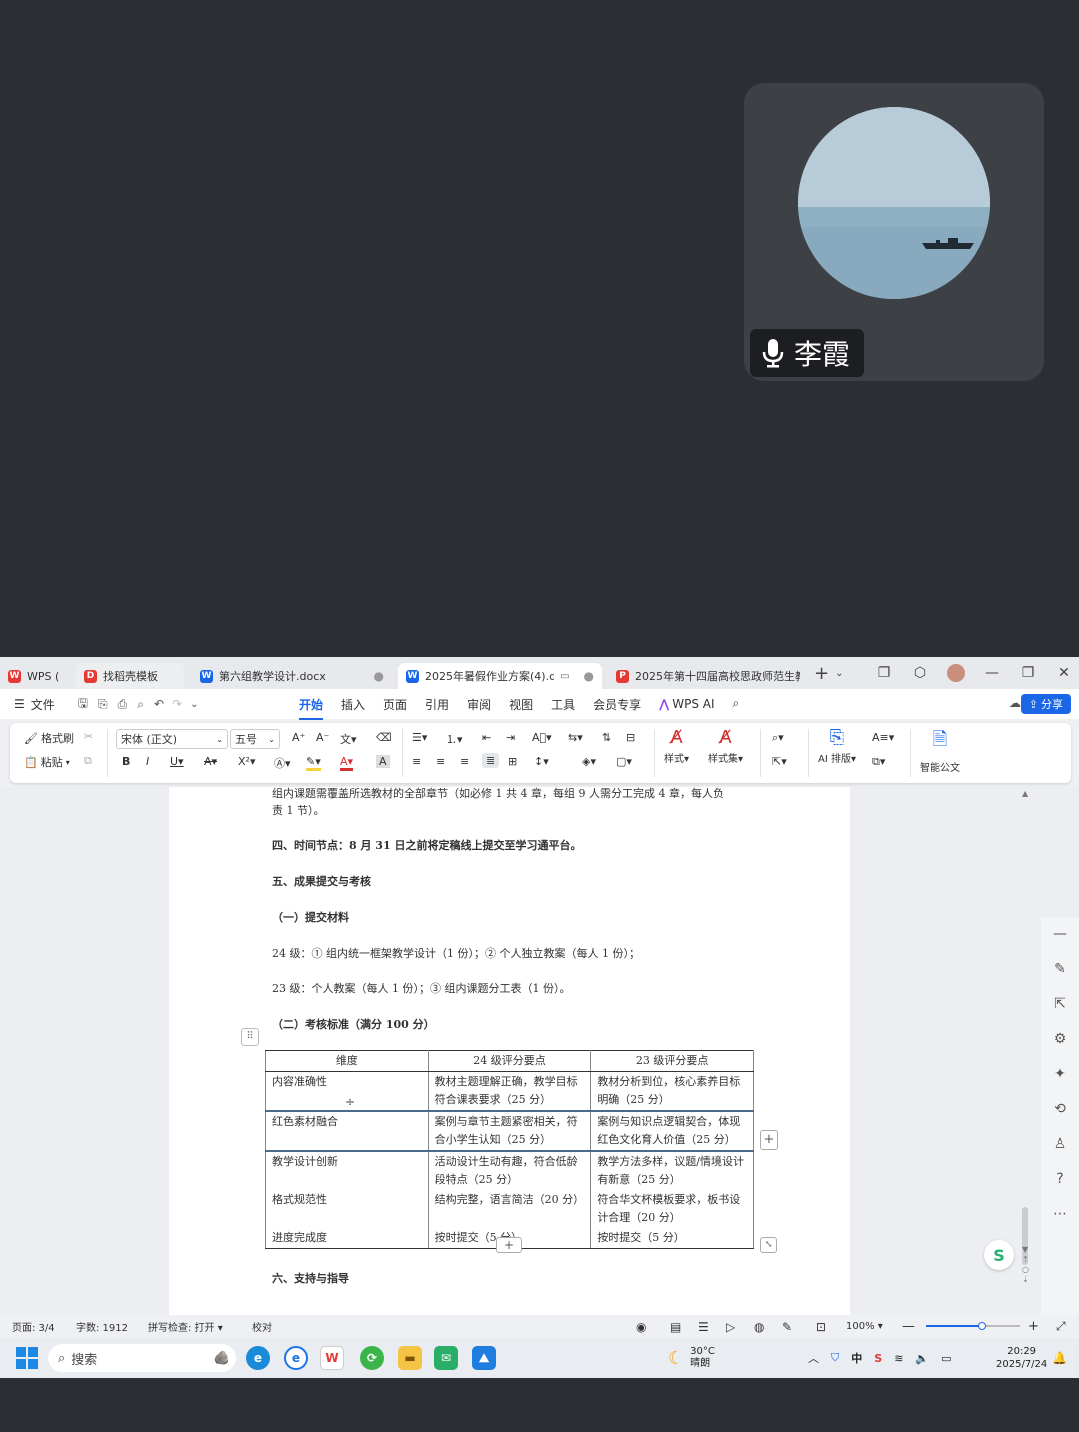 This screenshot has width=1079, height=1432. Describe the element at coordinates (542, 737) in the screenshot. I see `chinese-layout-icon: A⃝▾` at that location.